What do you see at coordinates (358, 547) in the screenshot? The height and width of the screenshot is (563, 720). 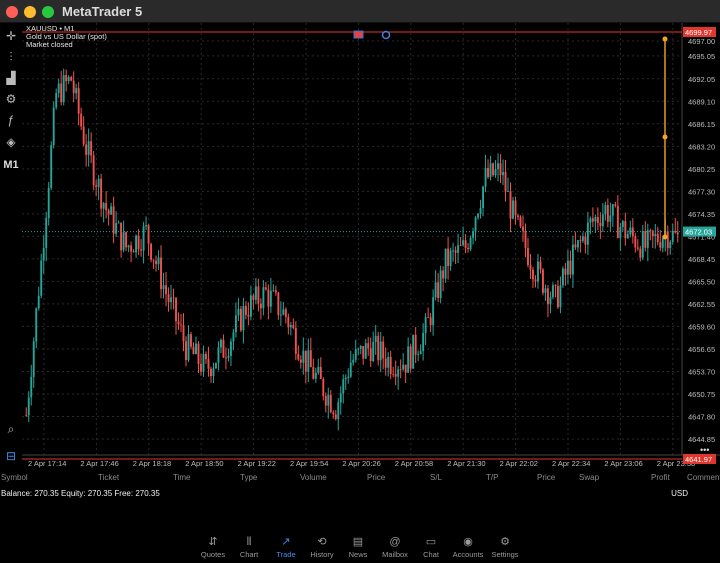 I see `nav-news: ▤ News` at bounding box center [358, 547].